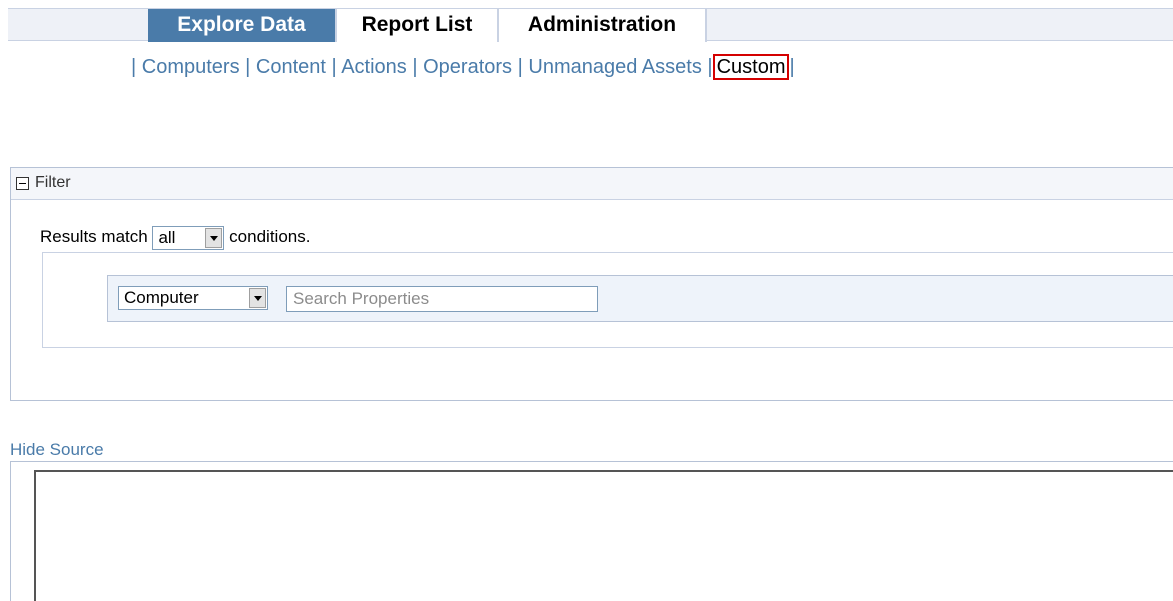 This screenshot has height=601, width=1173. I want to click on nav-link-computers: Computers, so click(191, 67).